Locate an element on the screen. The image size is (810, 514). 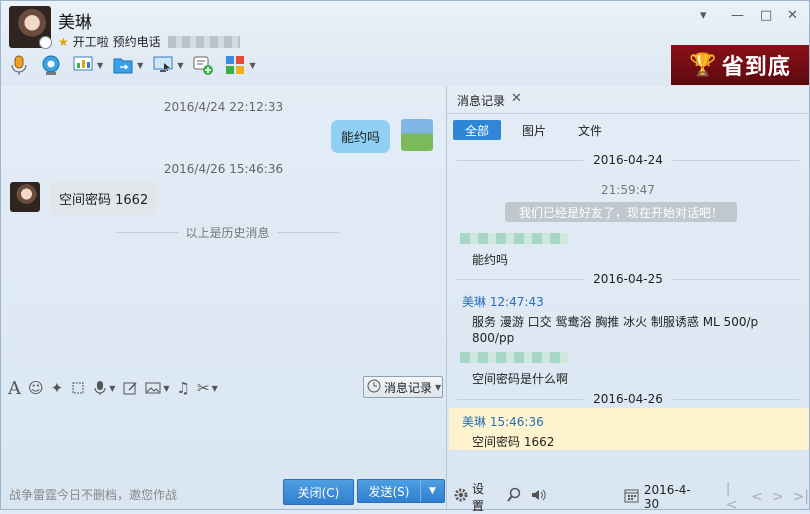
voice-message-icon: ▼ is located at coordinates (104, 388).